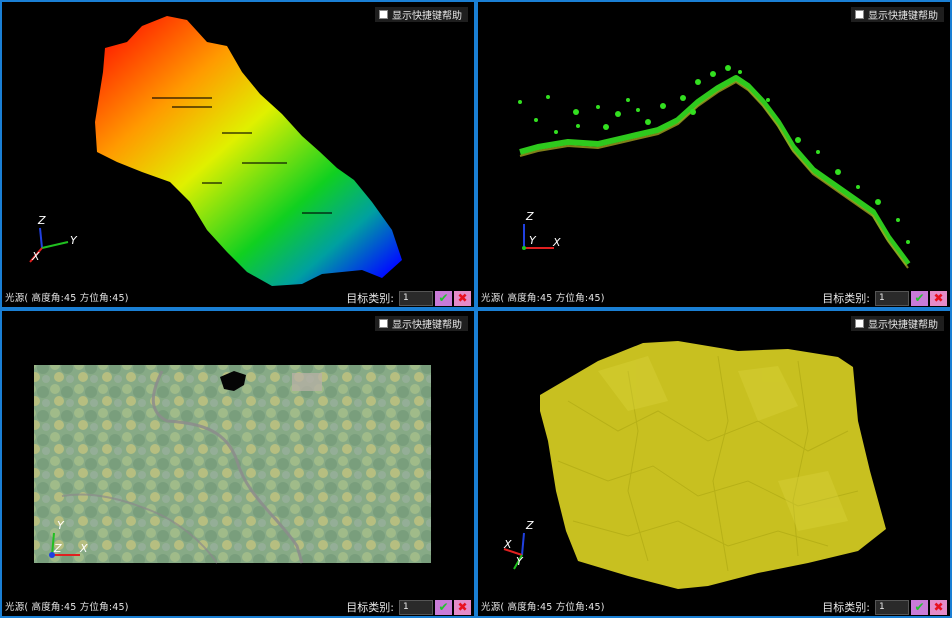  What do you see at coordinates (74, 240) in the screenshot?
I see `axis-y-label: Y` at bounding box center [74, 240].